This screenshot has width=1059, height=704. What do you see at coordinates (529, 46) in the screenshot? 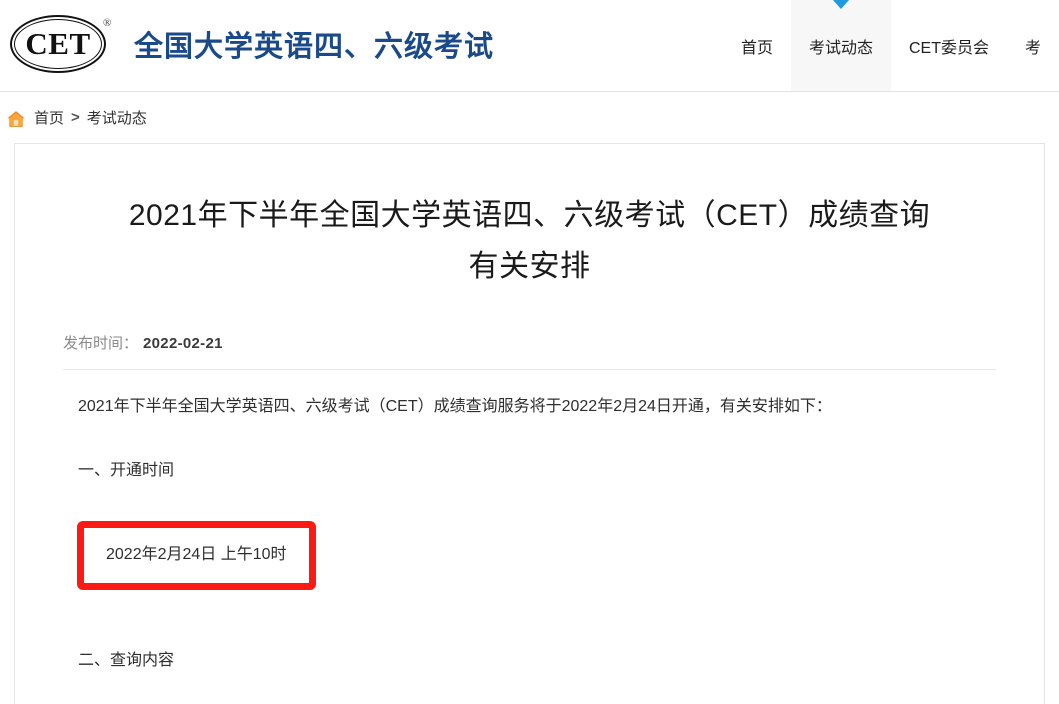
I see `site-header: CET ® 全国大学英语四、六级考试 首页 考试动态 CET委员会 考` at bounding box center [529, 46].